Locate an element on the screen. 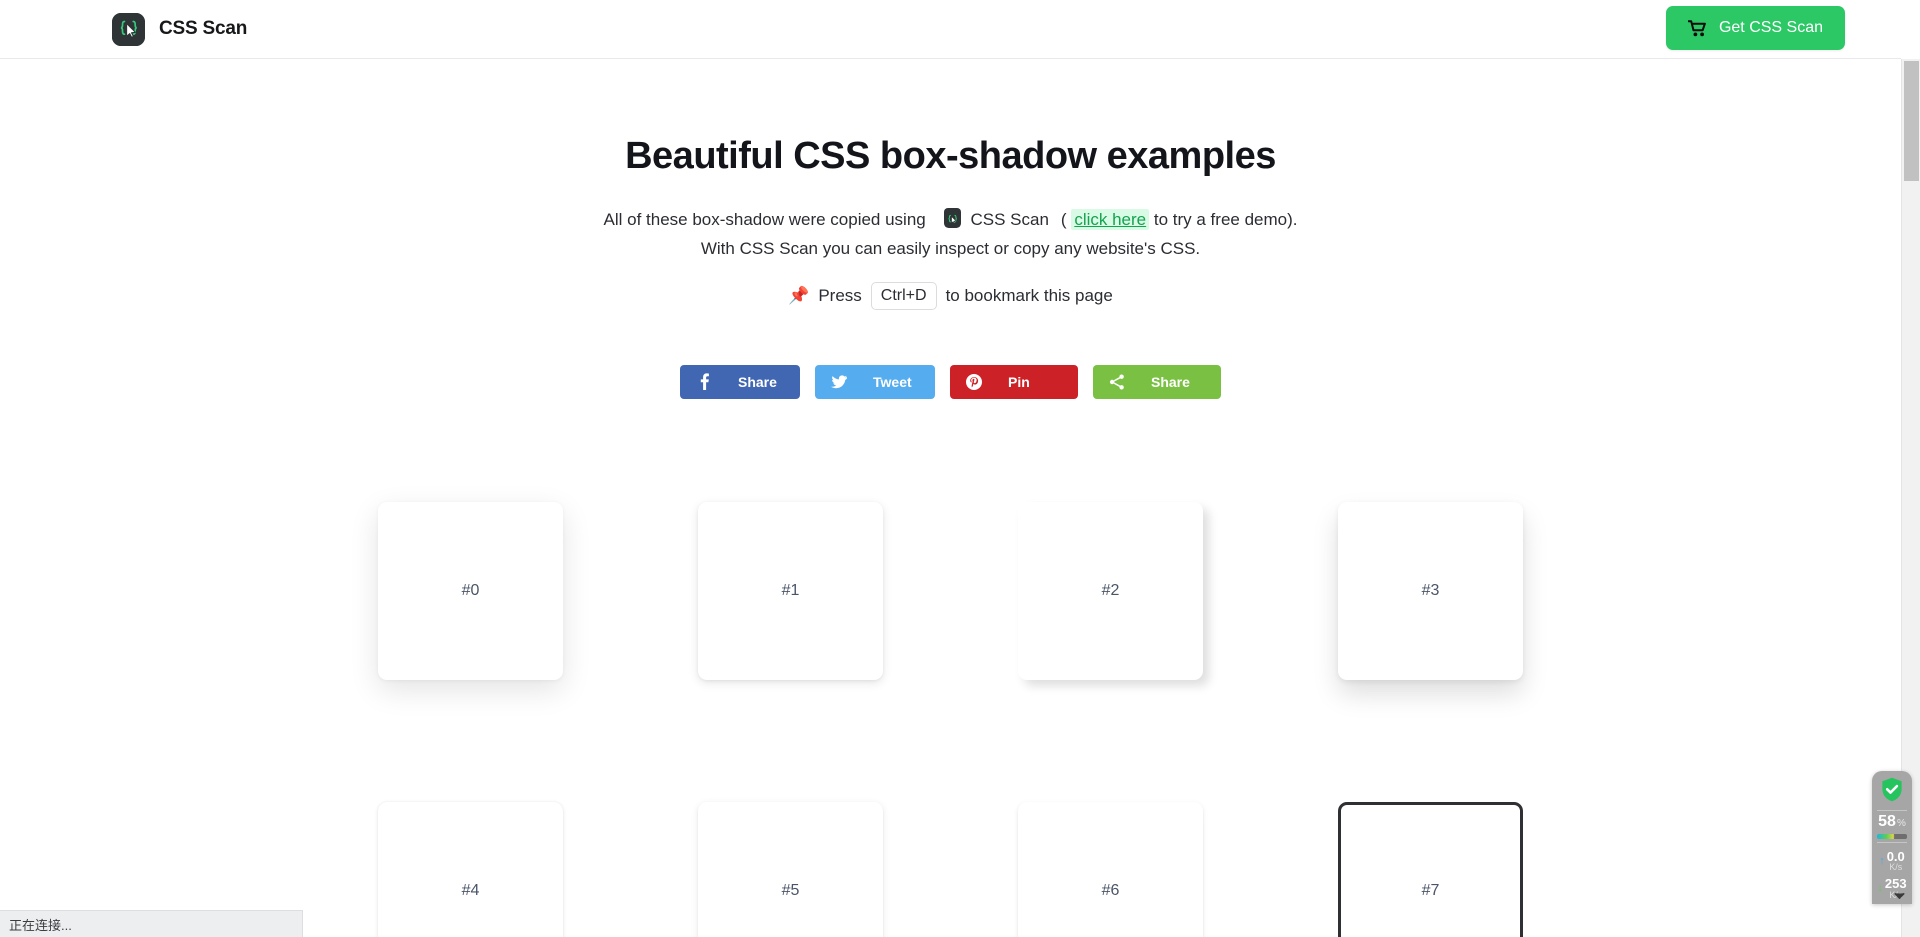  card-label: #1 is located at coordinates (790, 590).